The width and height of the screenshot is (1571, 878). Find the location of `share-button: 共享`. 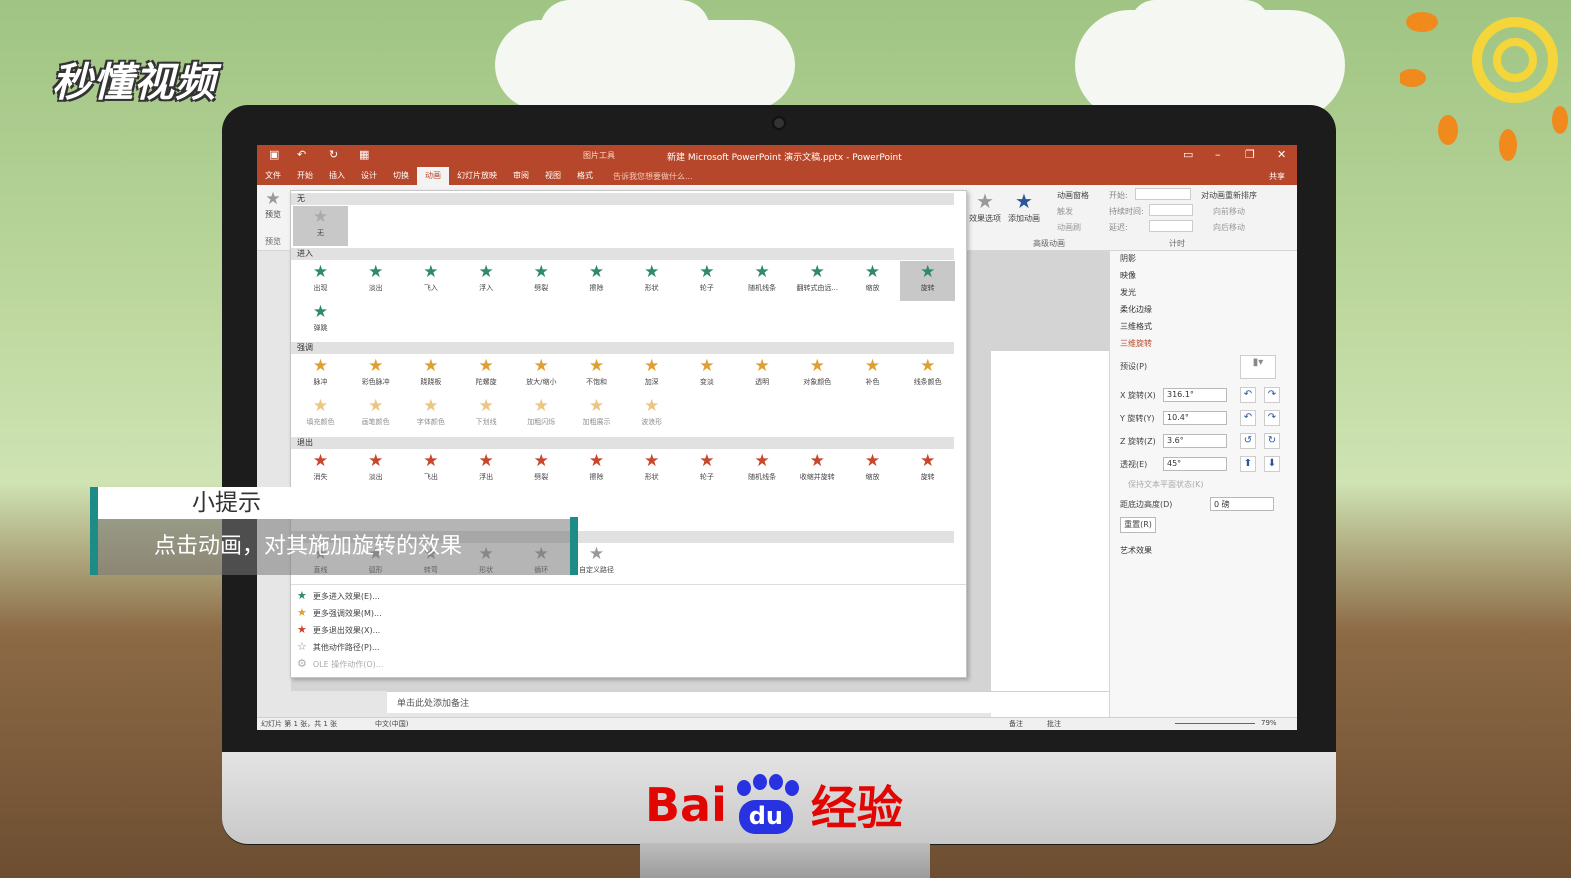

share-button: 共享 is located at coordinates (1277, 176).